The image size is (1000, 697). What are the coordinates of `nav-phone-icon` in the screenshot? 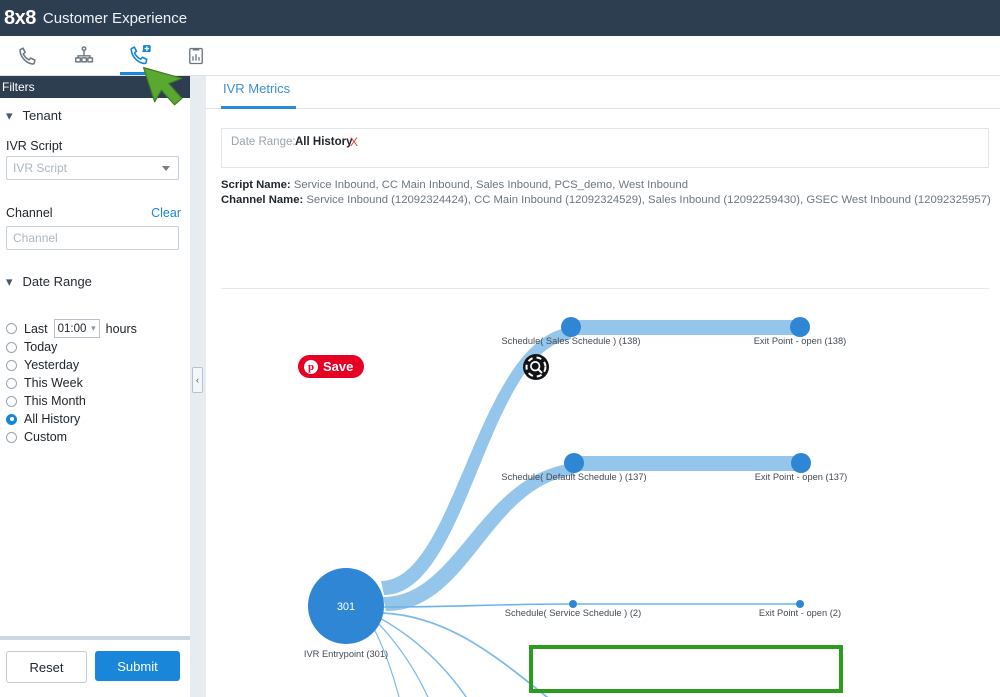 It's located at (28, 55).